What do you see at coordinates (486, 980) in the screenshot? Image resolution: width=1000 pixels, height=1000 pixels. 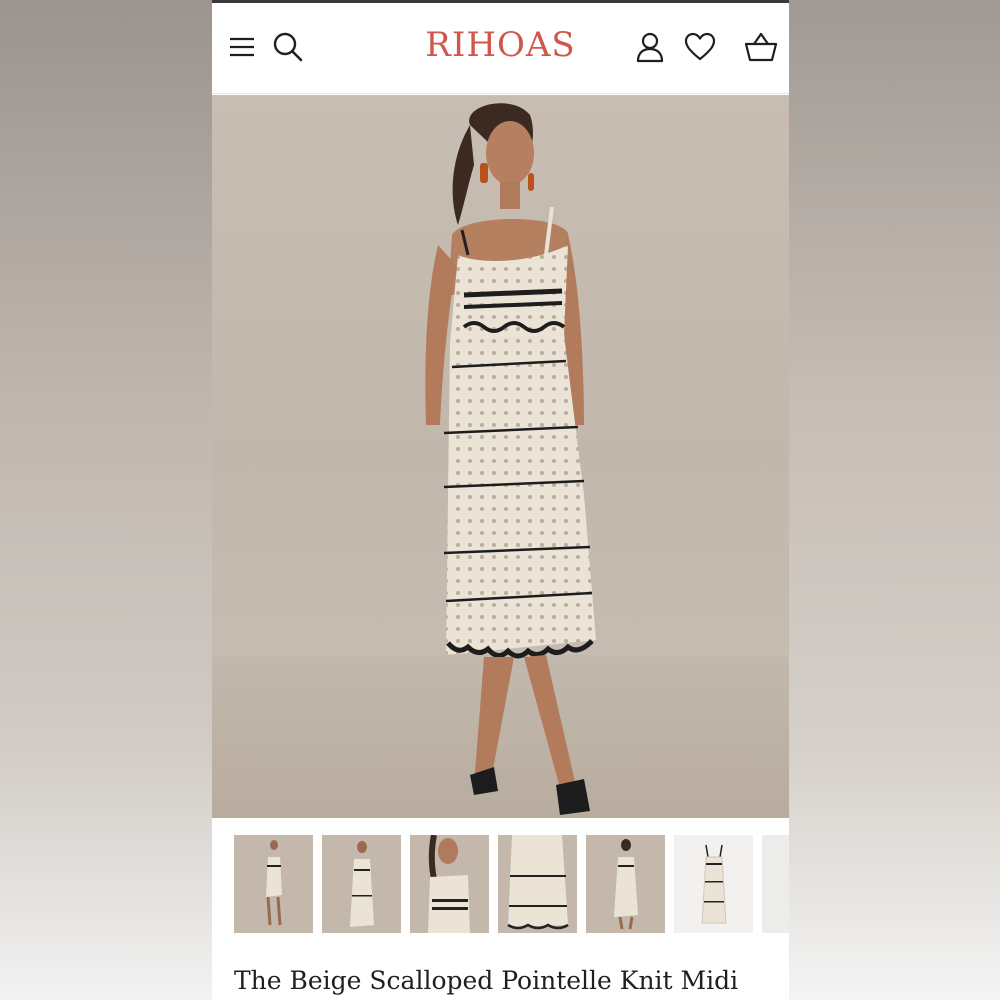 I see `product-title: The Beige Scalloped Pointelle Knit Midi` at bounding box center [486, 980].